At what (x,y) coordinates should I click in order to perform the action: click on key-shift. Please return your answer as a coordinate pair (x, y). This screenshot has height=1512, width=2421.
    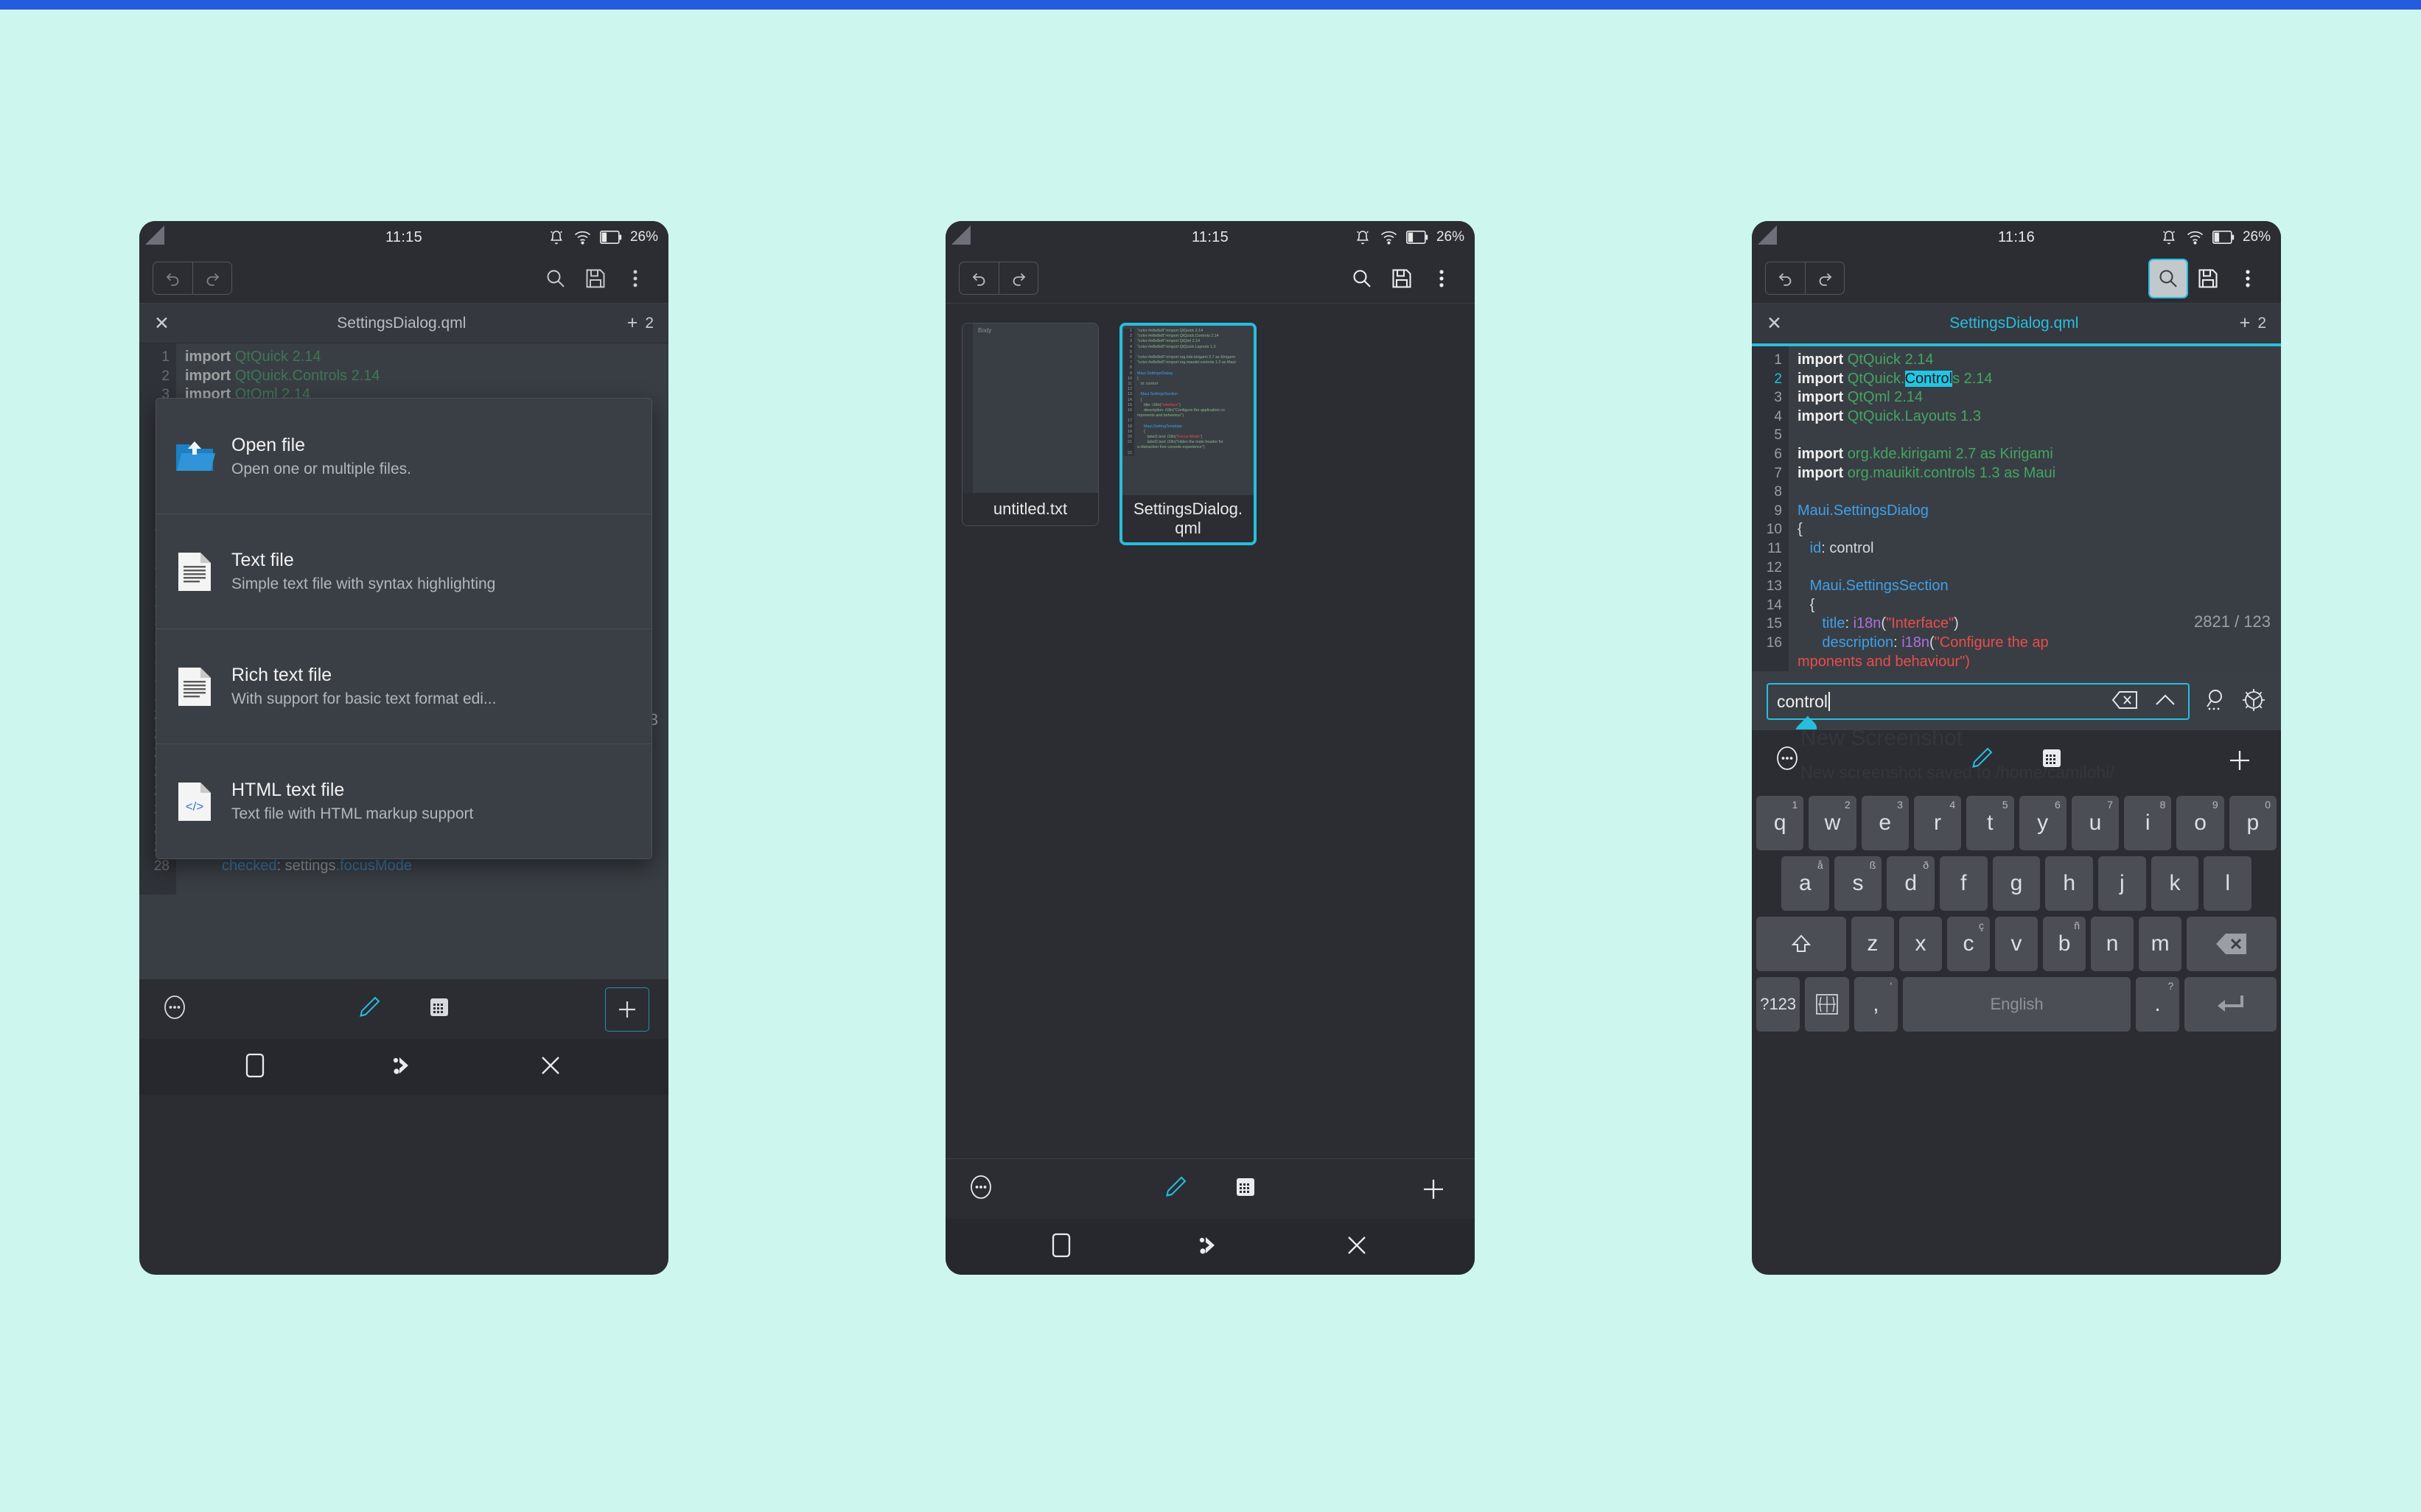
    Looking at the image, I should click on (1801, 944).